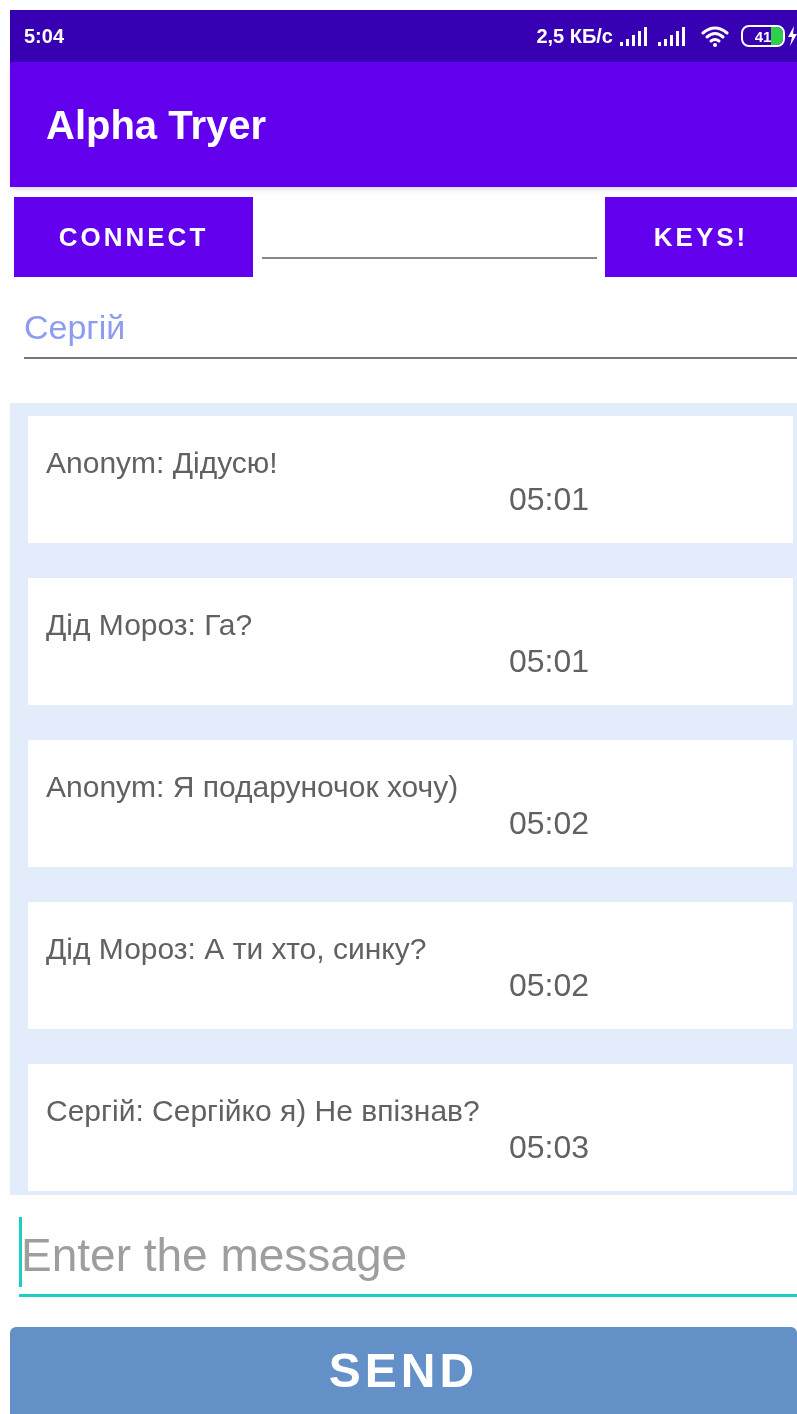 The width and height of the screenshot is (797, 1414). What do you see at coordinates (715, 36) in the screenshot?
I see `wifi-icon` at bounding box center [715, 36].